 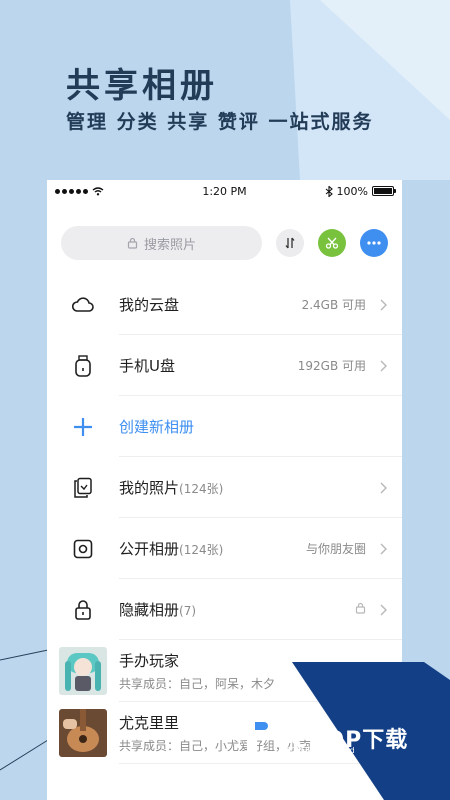 What do you see at coordinates (188, 611) in the screenshot?
I see `menu-count: (7)` at bounding box center [188, 611].